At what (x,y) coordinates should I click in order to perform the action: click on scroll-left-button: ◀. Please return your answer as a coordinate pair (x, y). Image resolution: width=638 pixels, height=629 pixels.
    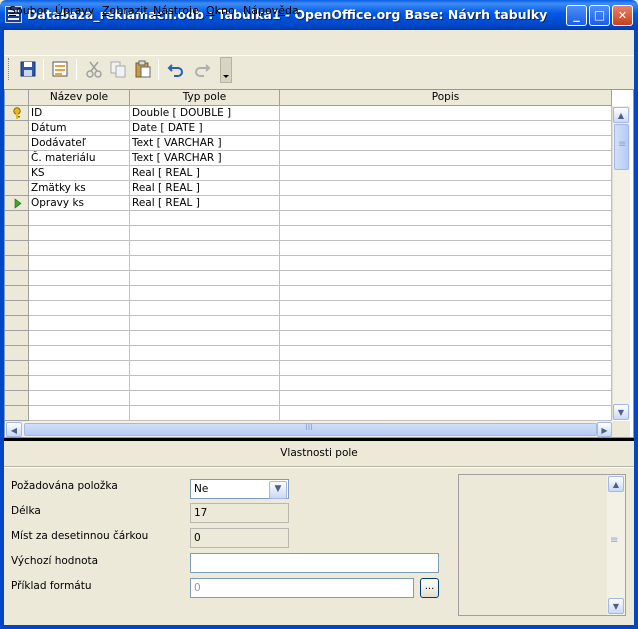
    Looking at the image, I should click on (14, 429).